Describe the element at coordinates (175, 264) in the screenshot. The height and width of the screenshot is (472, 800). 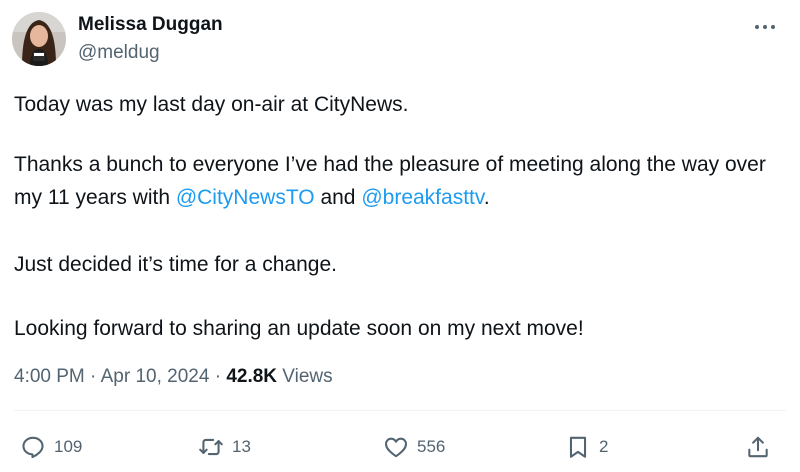
I see `tweet-text-line-3: Just decided it’s time for a change.` at that location.